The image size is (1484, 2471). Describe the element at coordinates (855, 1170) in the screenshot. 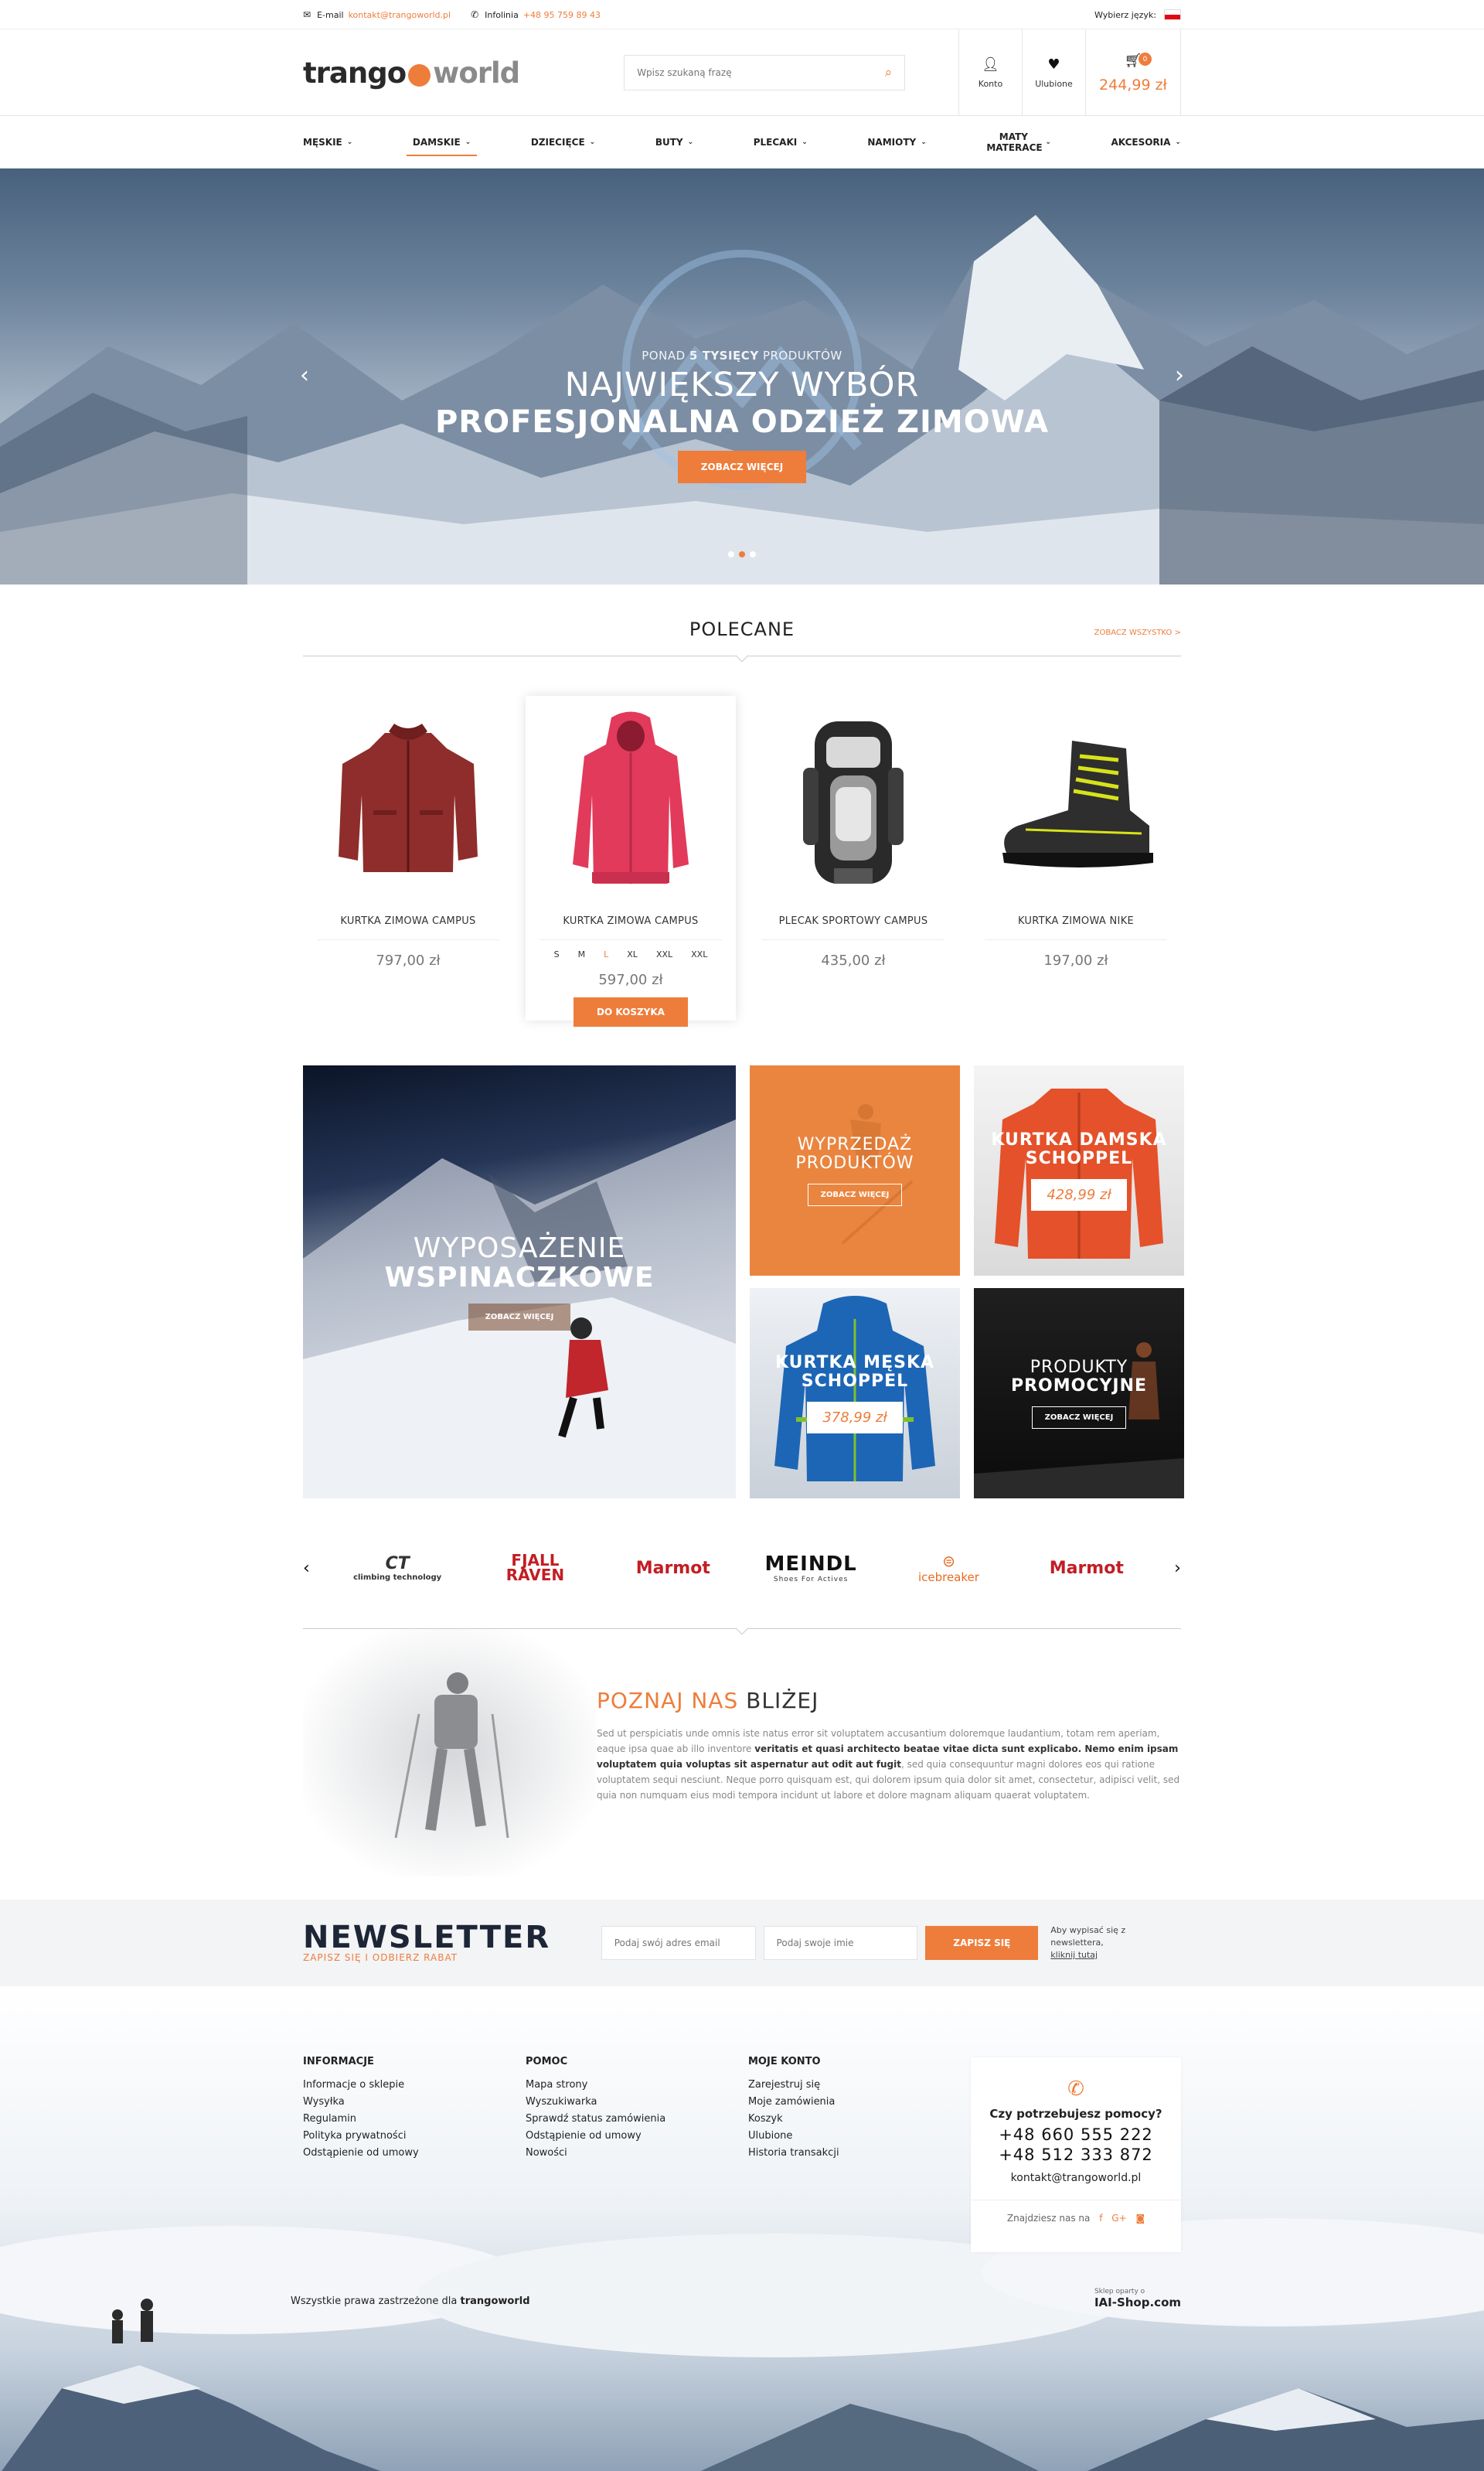

I see `banner-sale: WYPRZEDAŻ PRODUKTÓW ZOBACZ WIĘCEJ` at that location.